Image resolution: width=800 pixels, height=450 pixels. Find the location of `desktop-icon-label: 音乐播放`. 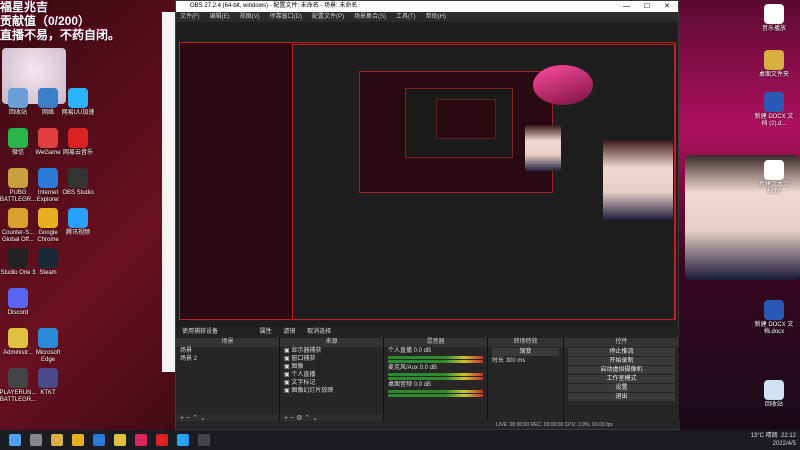

desktop-icon-label: 音乐播放 is located at coordinates (773, 29).